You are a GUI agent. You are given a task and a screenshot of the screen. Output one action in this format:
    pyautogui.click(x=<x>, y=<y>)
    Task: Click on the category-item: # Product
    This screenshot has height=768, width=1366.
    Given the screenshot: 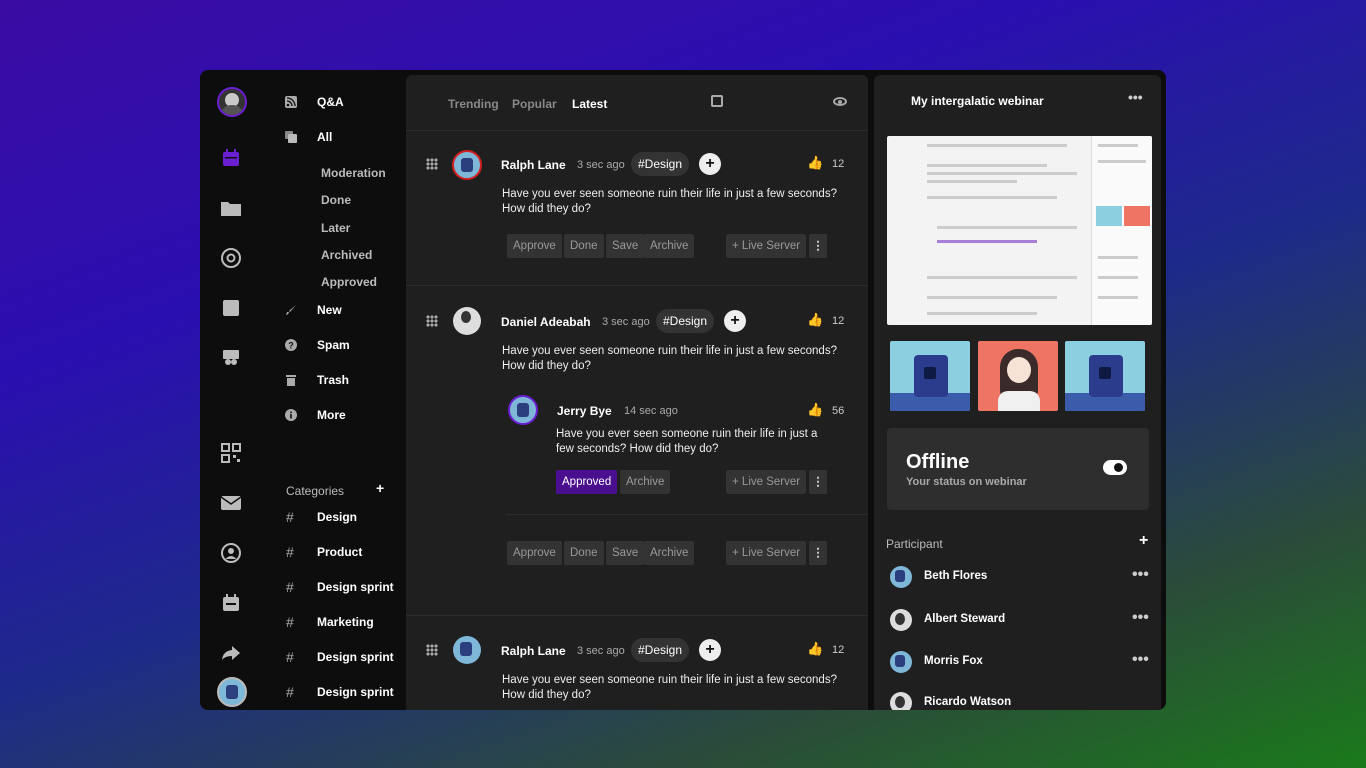 What is the action you would take?
    pyautogui.click(x=324, y=552)
    